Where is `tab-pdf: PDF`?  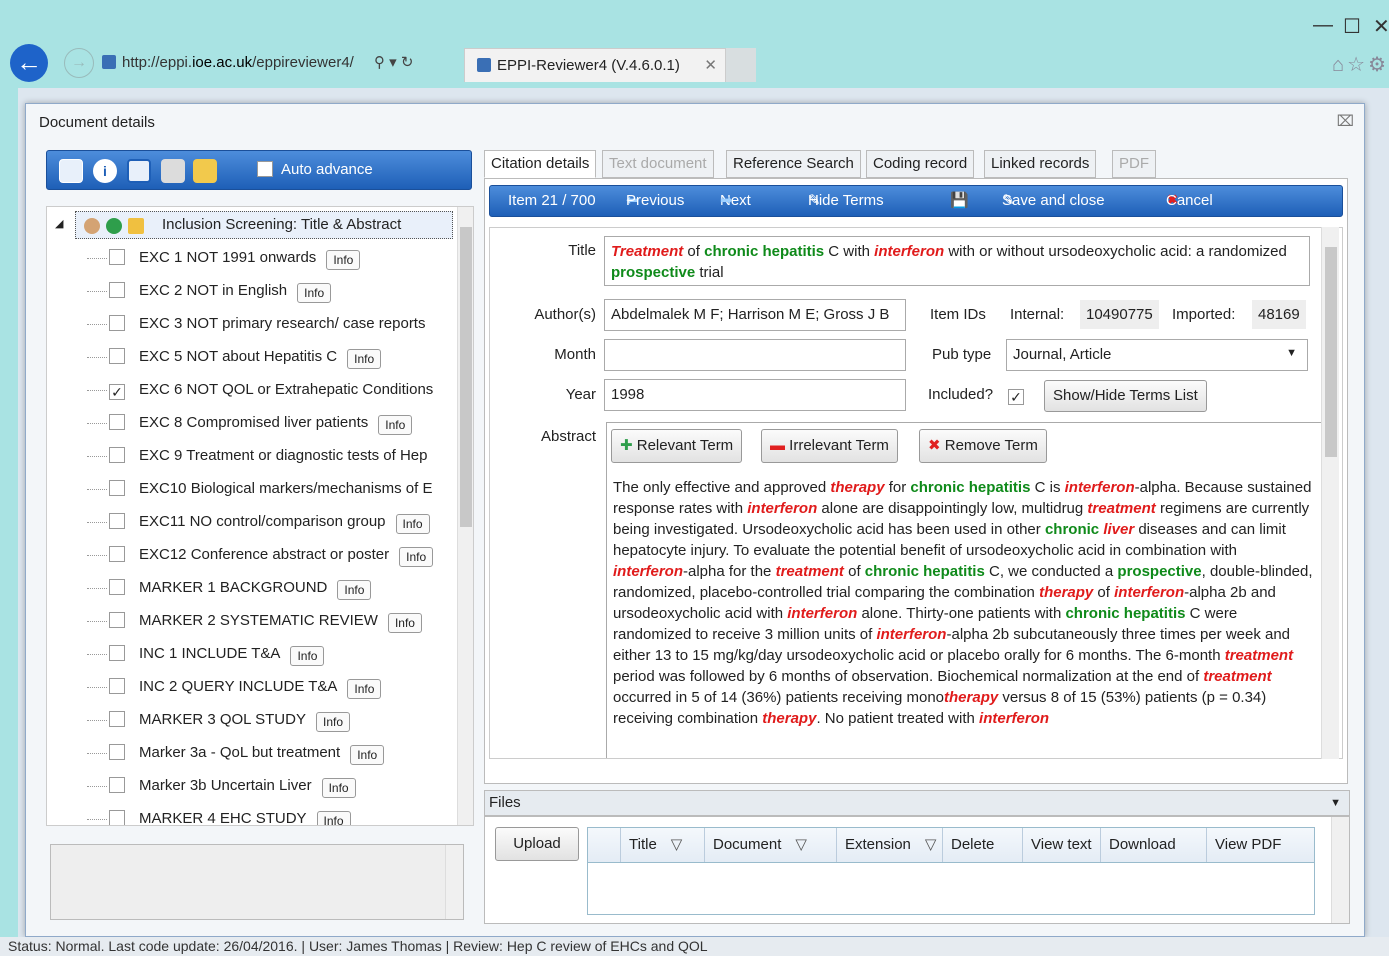
tab-pdf: PDF is located at coordinates (1134, 164).